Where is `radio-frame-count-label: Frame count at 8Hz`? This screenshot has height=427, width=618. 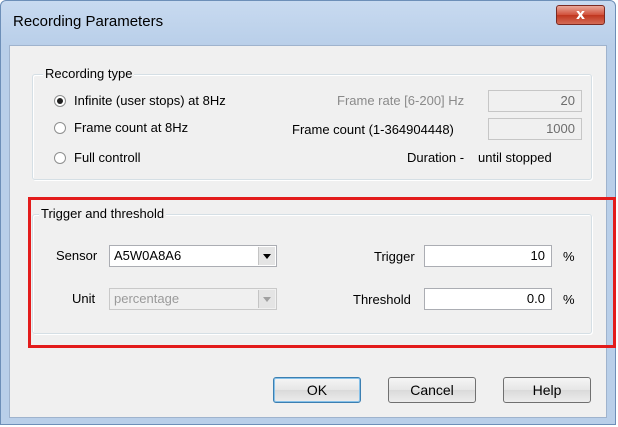
radio-frame-count-label: Frame count at 8Hz is located at coordinates (131, 127).